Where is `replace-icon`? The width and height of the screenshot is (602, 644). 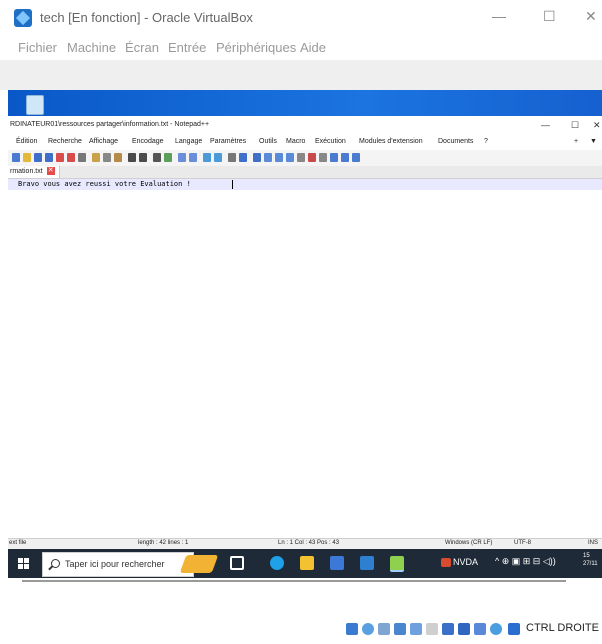 replace-icon is located at coordinates (168, 157).